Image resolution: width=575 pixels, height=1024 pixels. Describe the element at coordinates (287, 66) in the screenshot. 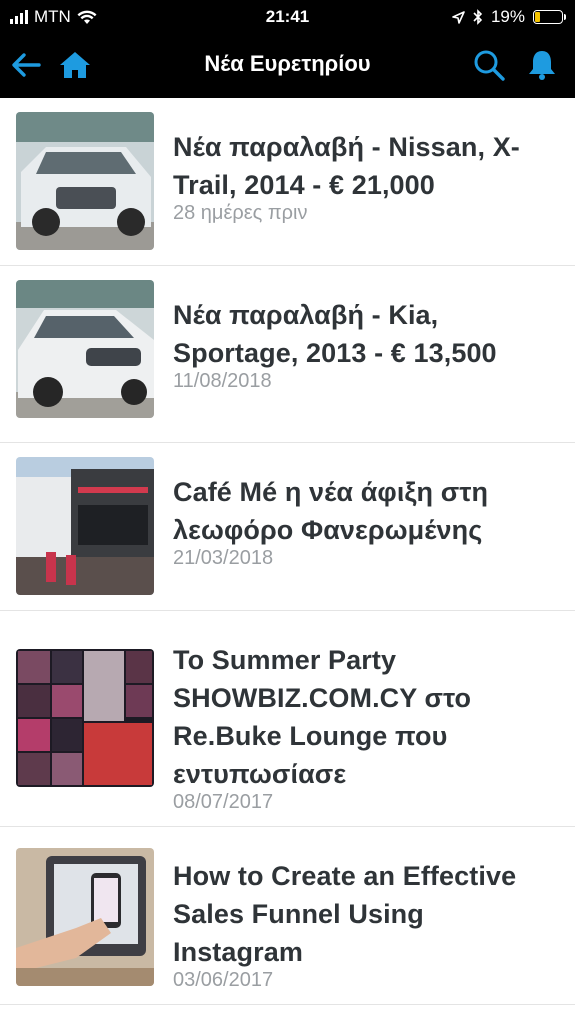

I see `nav-bar: Νέα Ευρετηρίου` at that location.